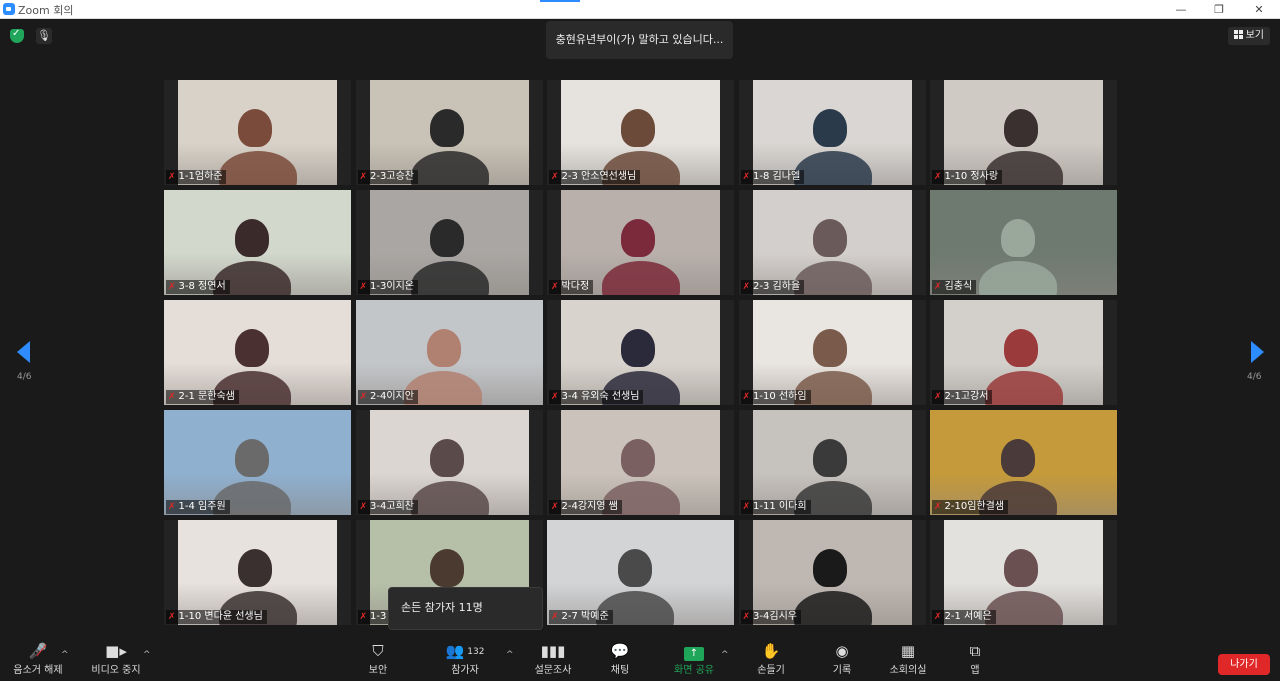  I want to click on share-options-chevron-icon: ^, so click(725, 655).